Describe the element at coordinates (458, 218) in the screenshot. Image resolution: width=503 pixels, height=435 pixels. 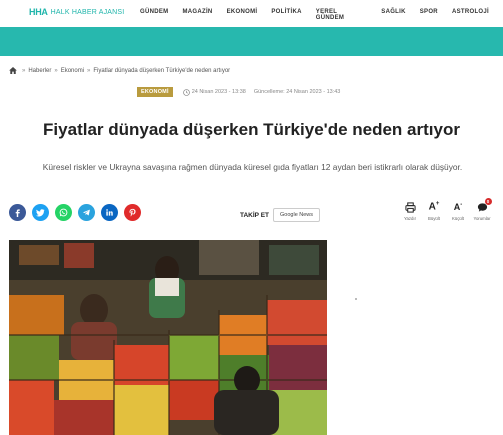
I see `font-decrease-label: Küçült` at that location.